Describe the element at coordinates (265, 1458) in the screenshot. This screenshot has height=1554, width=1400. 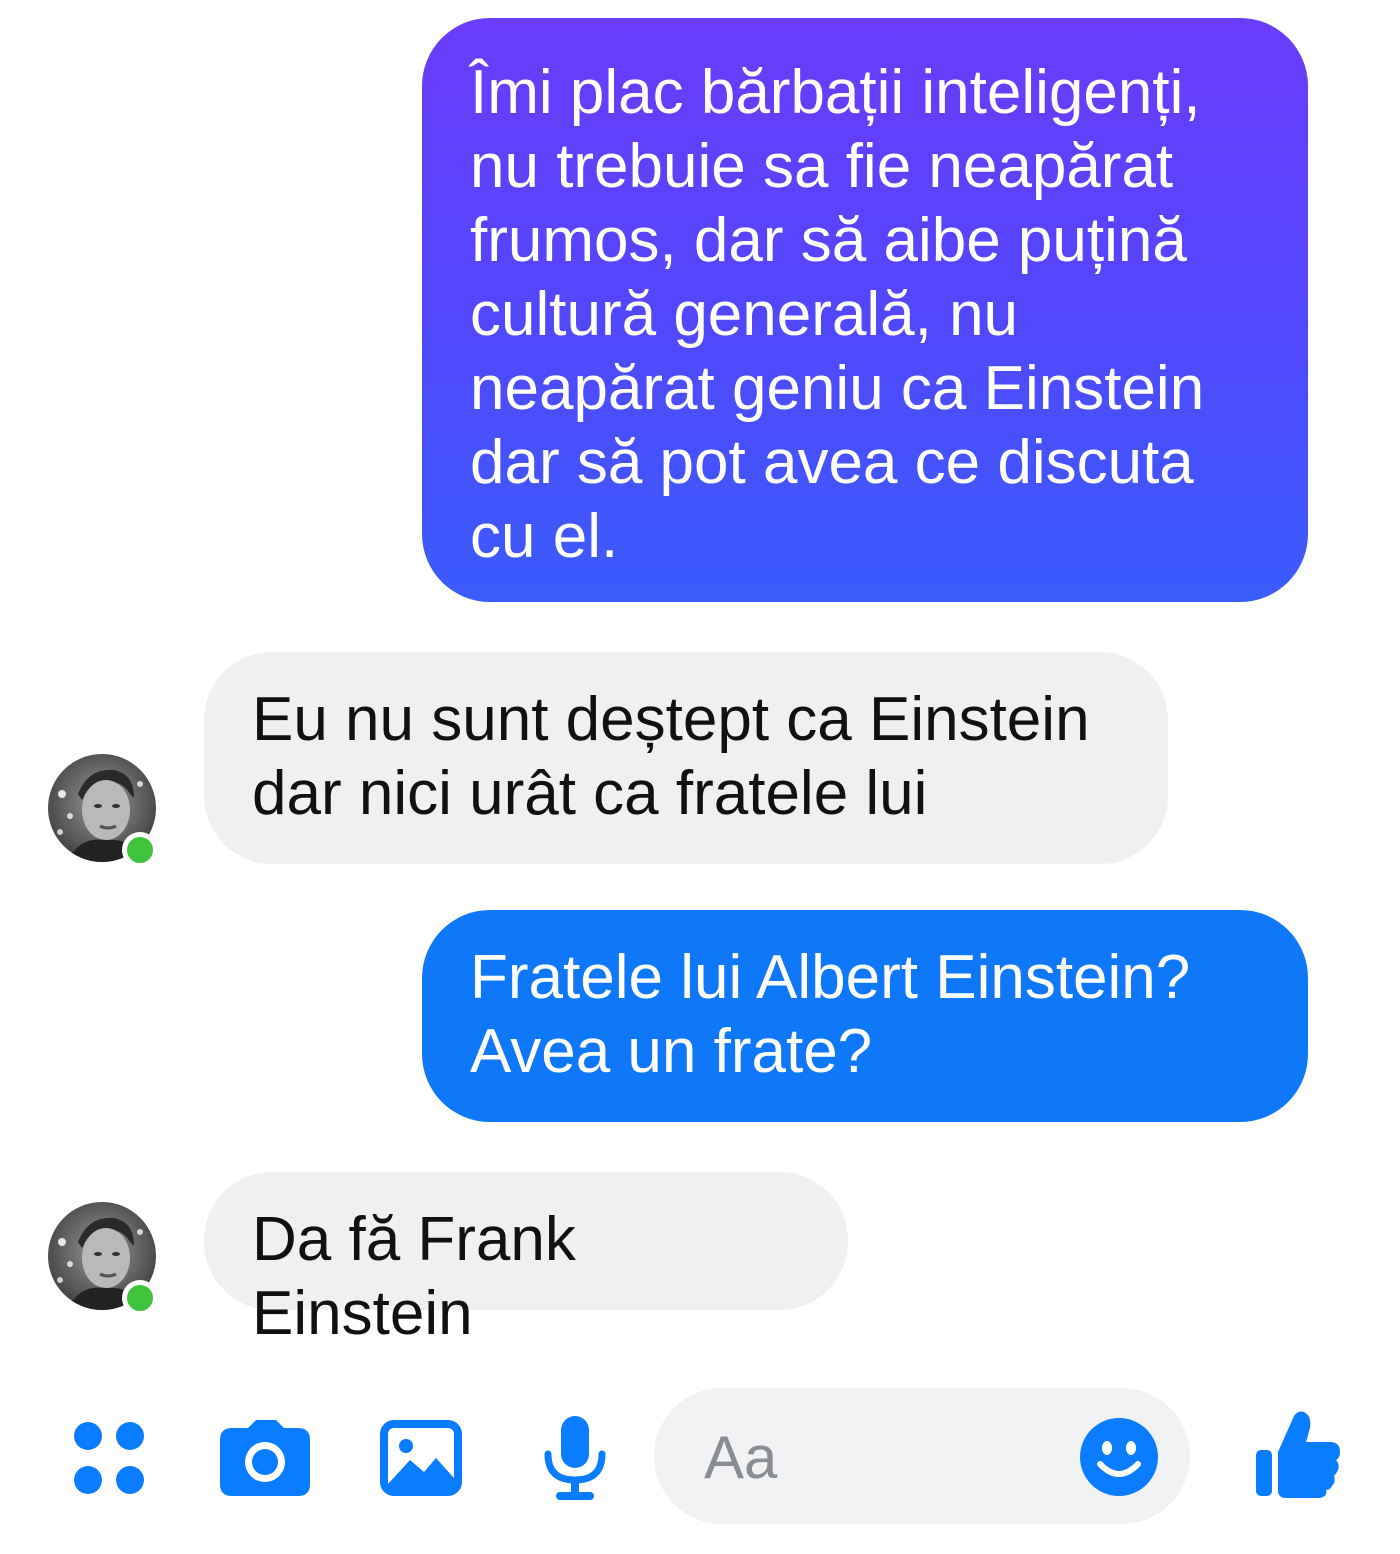
I see `camera-icon` at that location.